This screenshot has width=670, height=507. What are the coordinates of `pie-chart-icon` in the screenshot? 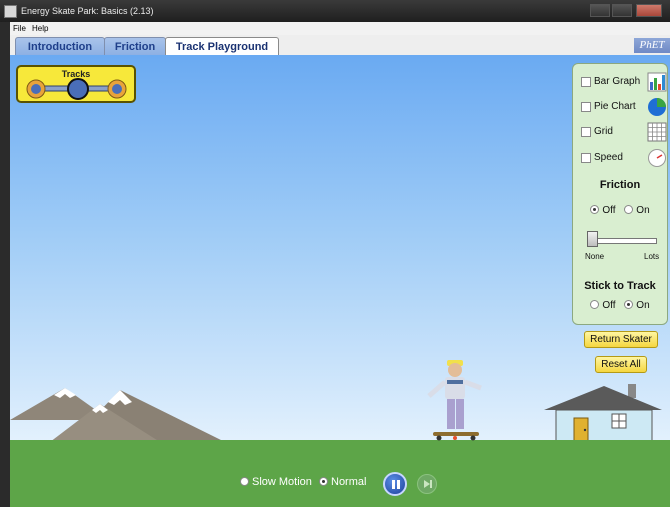 It's located at (657, 107).